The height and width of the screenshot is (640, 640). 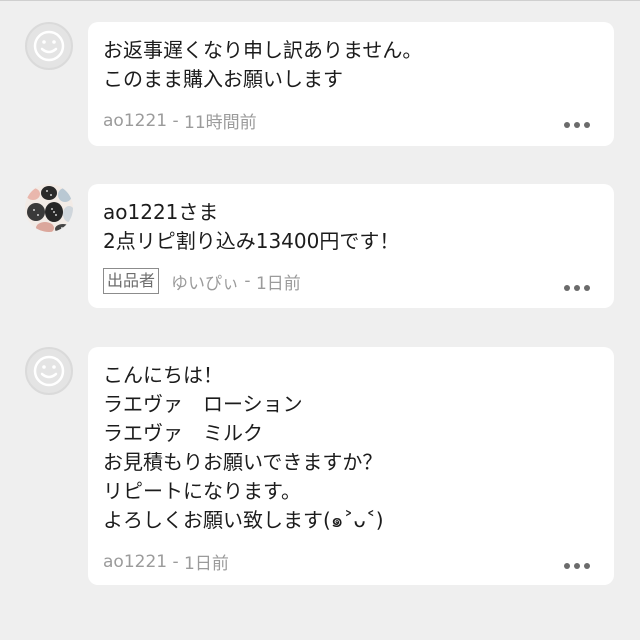 What do you see at coordinates (131, 281) in the screenshot?
I see `seller-badge: 出品者` at bounding box center [131, 281].